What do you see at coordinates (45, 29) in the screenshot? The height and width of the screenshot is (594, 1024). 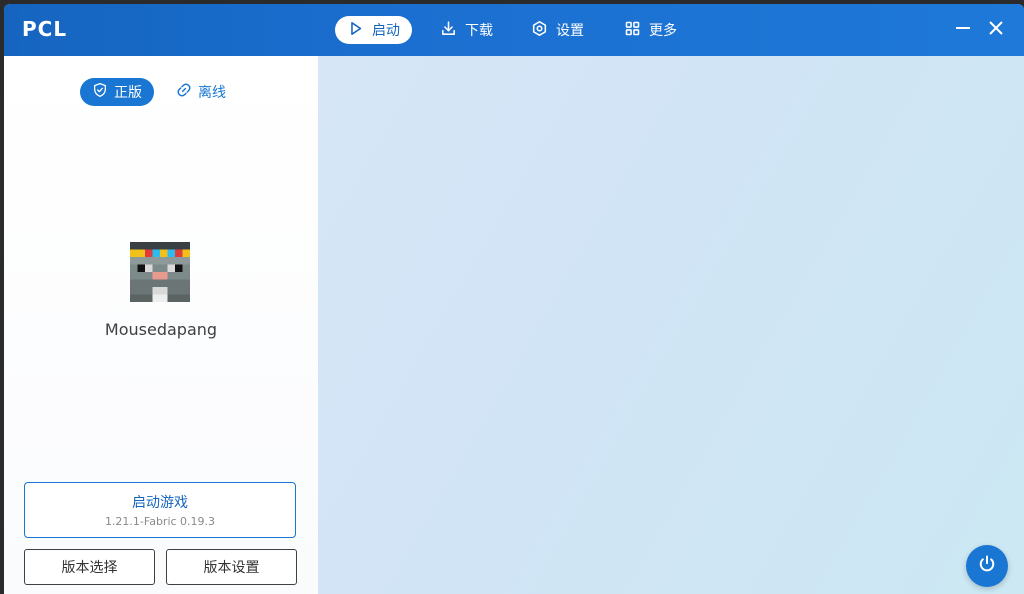 I see `app-logo: PCL` at bounding box center [45, 29].